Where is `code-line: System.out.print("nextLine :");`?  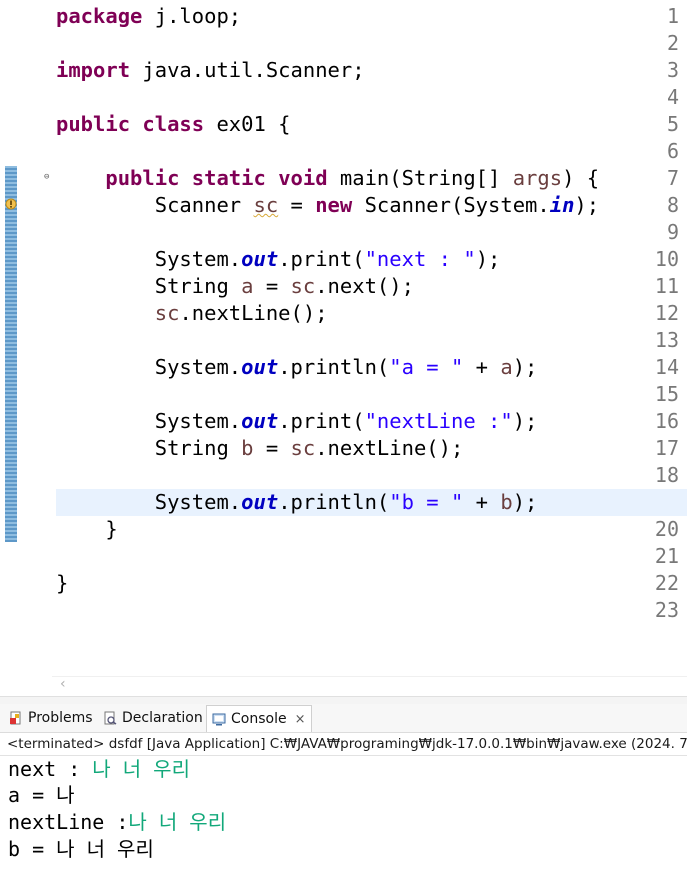
code-line: System.out.print("nextLine :"); is located at coordinates (371, 421).